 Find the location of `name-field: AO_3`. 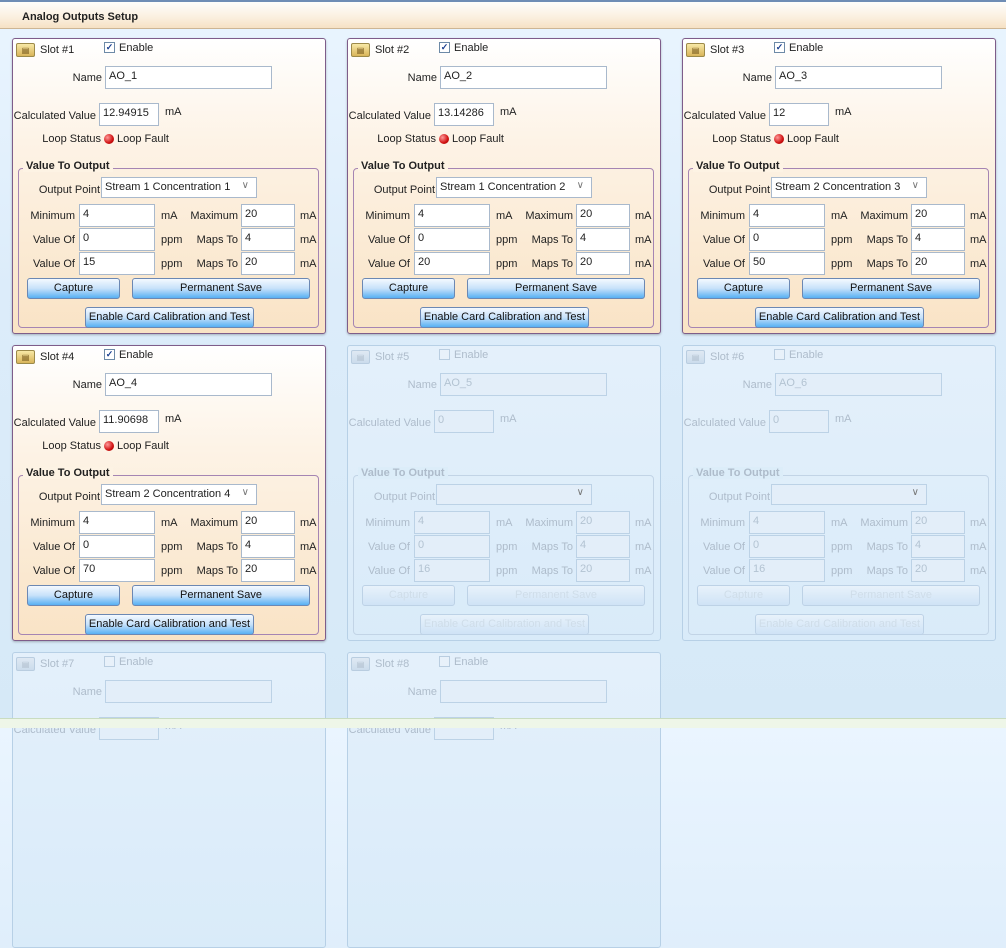

name-field: AO_3 is located at coordinates (858, 77).